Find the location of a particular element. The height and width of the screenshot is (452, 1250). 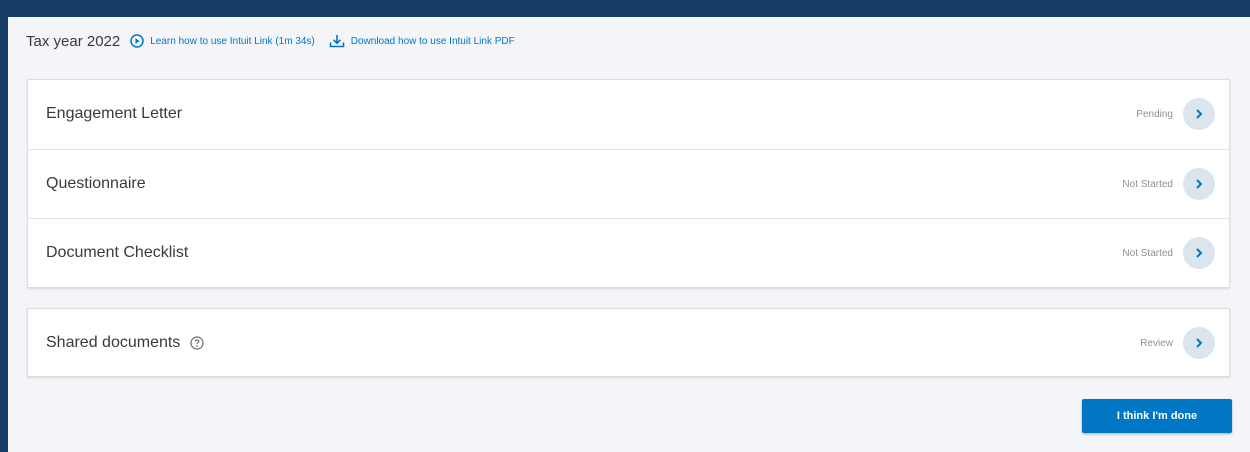

status-badge: Pending is located at coordinates (1154, 114).